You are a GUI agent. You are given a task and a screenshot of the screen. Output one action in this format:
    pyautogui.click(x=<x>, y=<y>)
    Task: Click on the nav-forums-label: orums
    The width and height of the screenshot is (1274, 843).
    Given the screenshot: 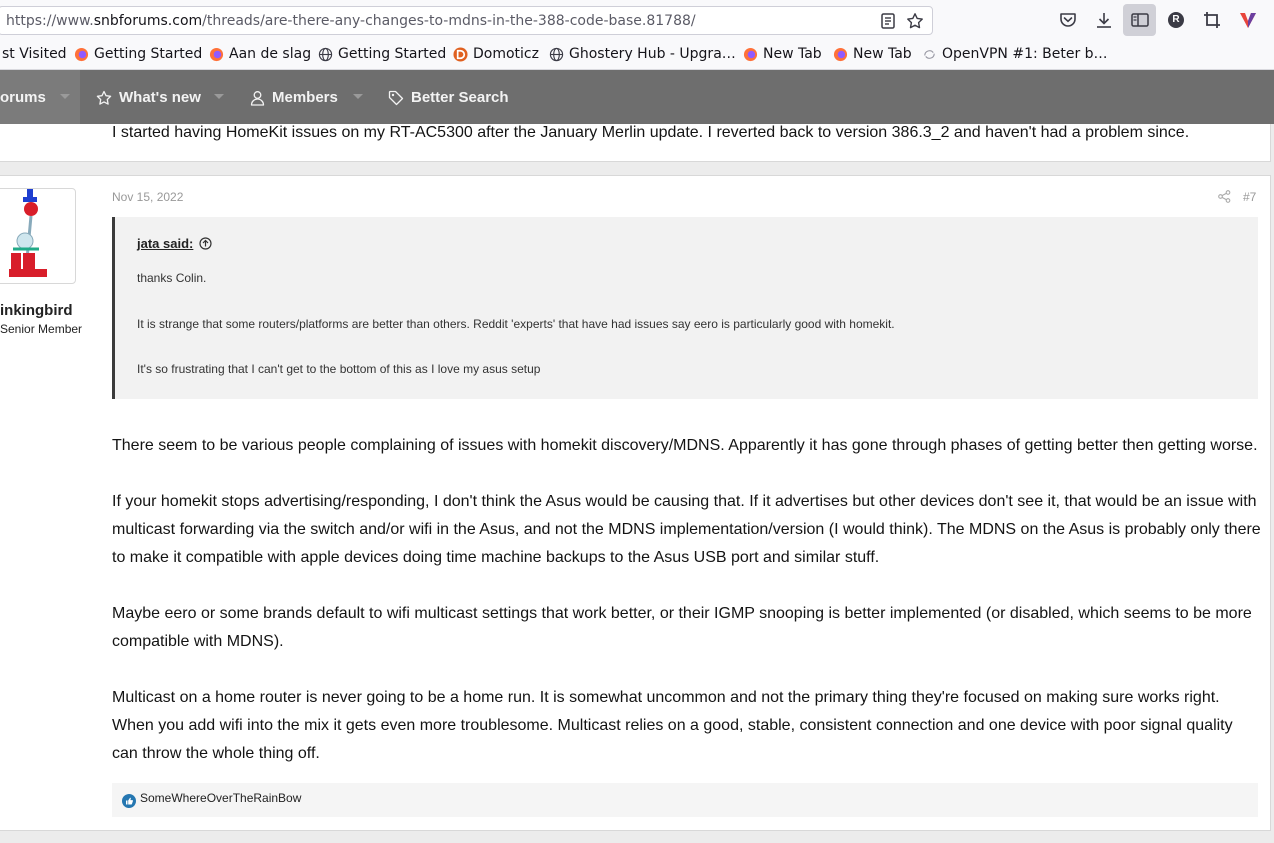 What is the action you would take?
    pyautogui.click(x=23, y=97)
    